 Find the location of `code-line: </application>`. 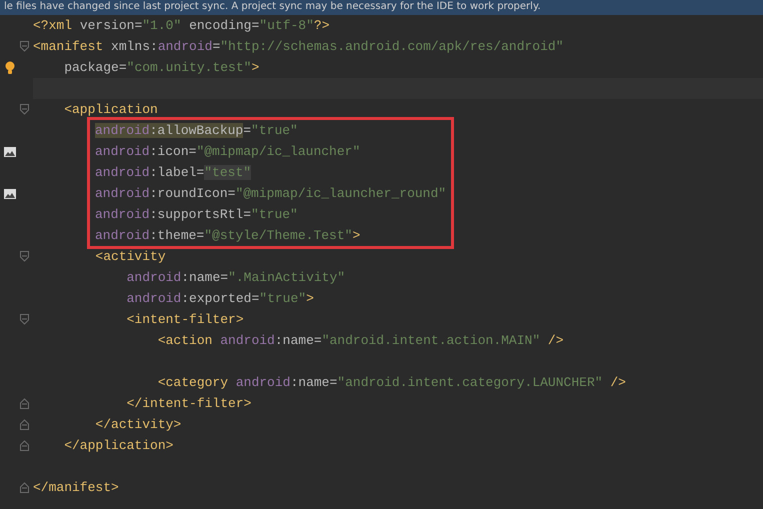

code-line: </application> is located at coordinates (118, 445).